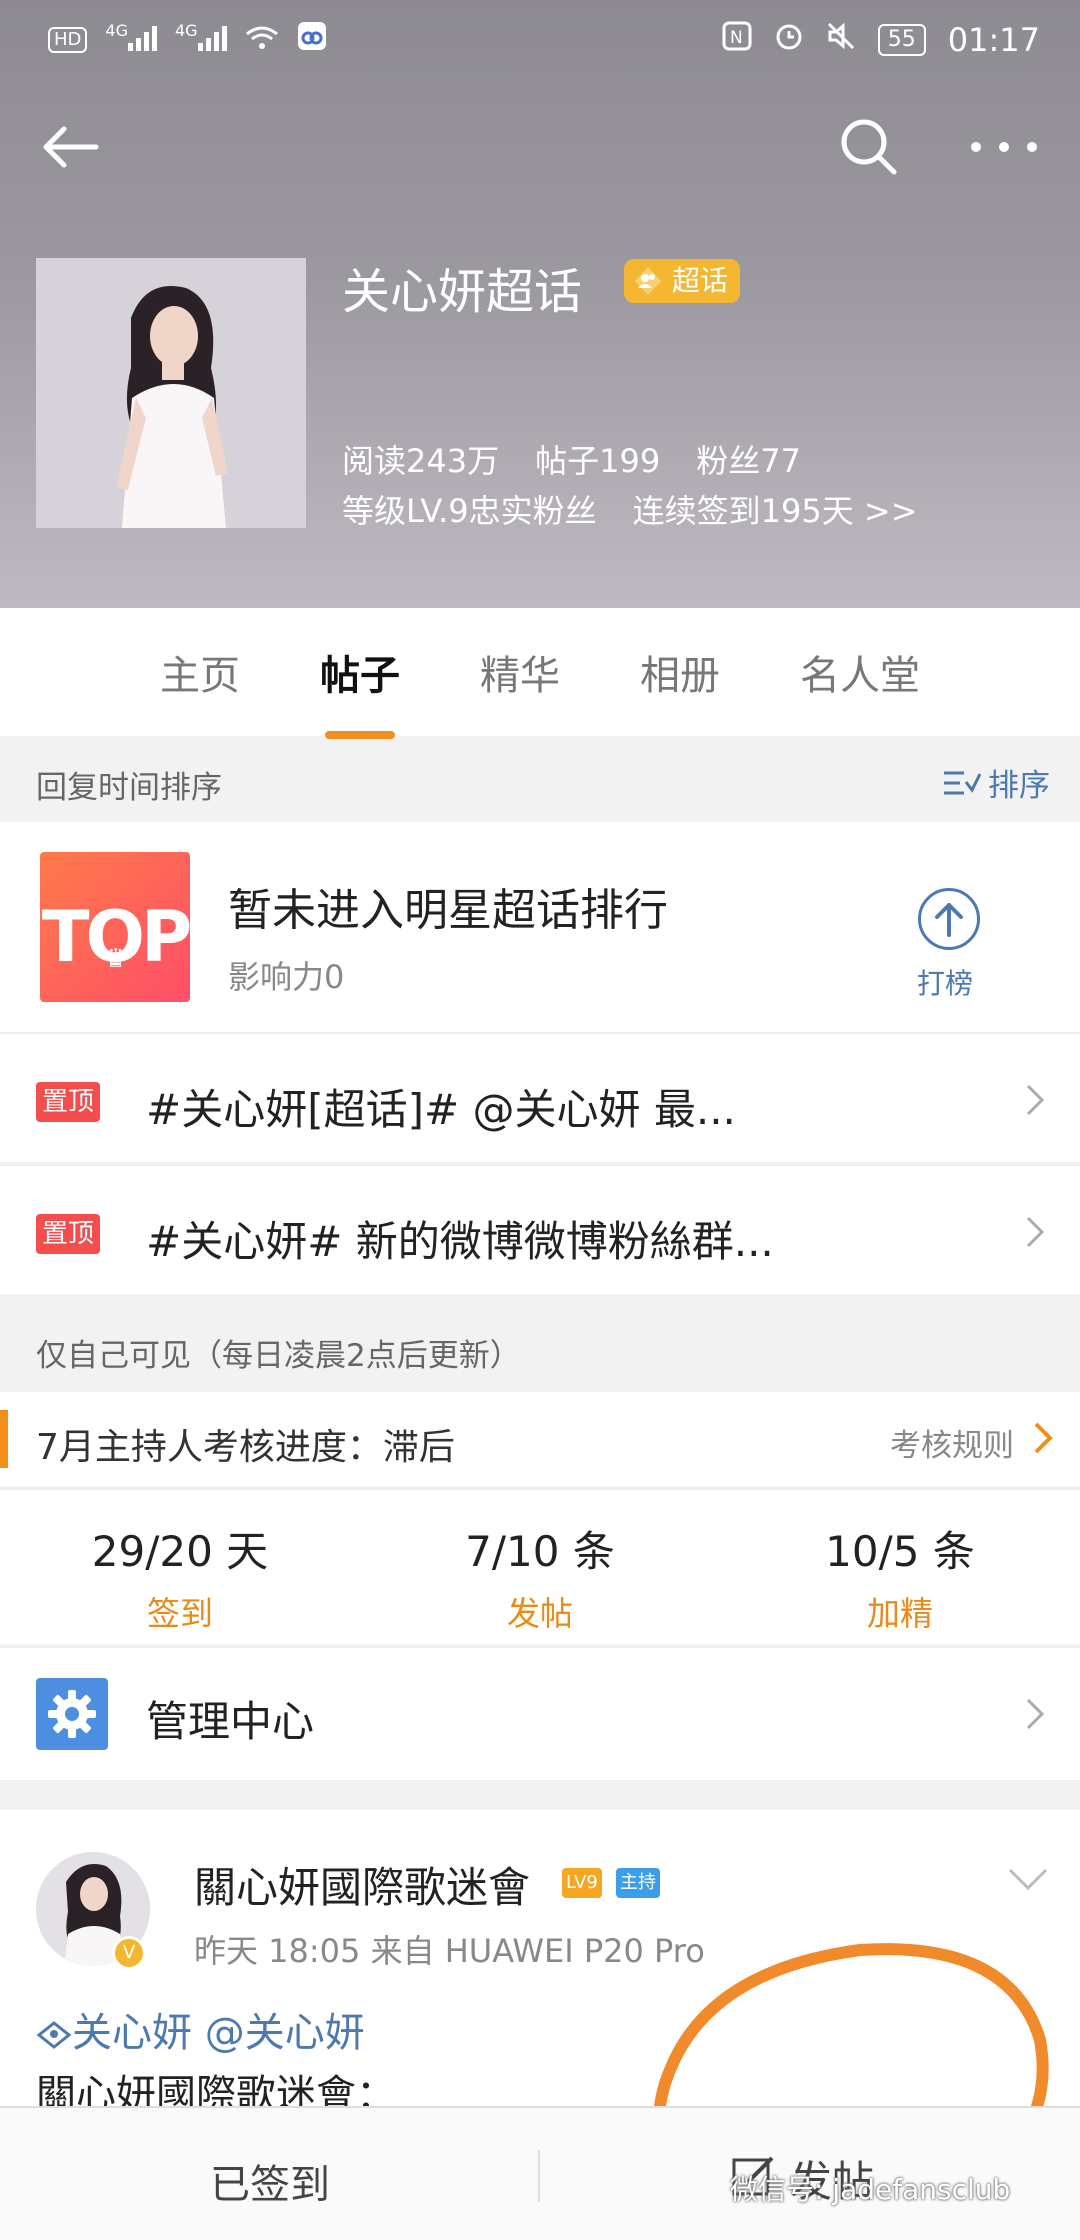  I want to click on svg-text: N, so click(736, 38).